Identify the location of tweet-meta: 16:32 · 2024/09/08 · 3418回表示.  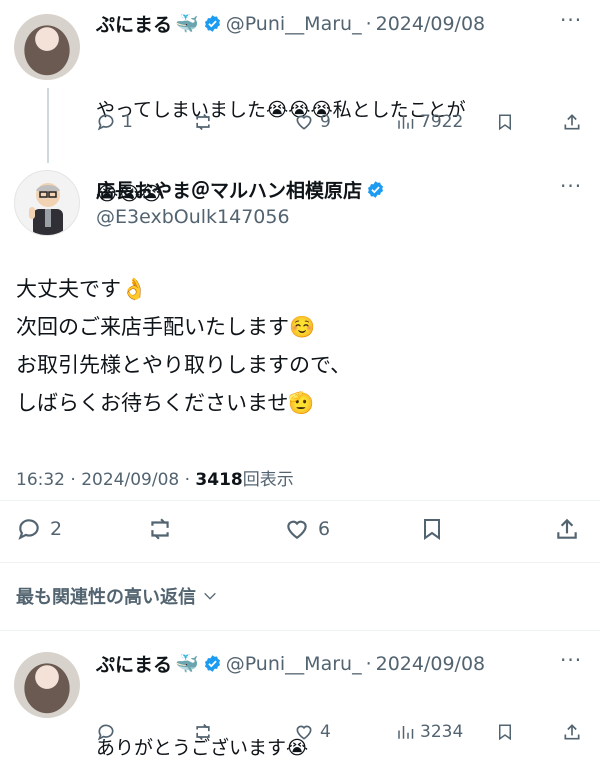
(155, 477).